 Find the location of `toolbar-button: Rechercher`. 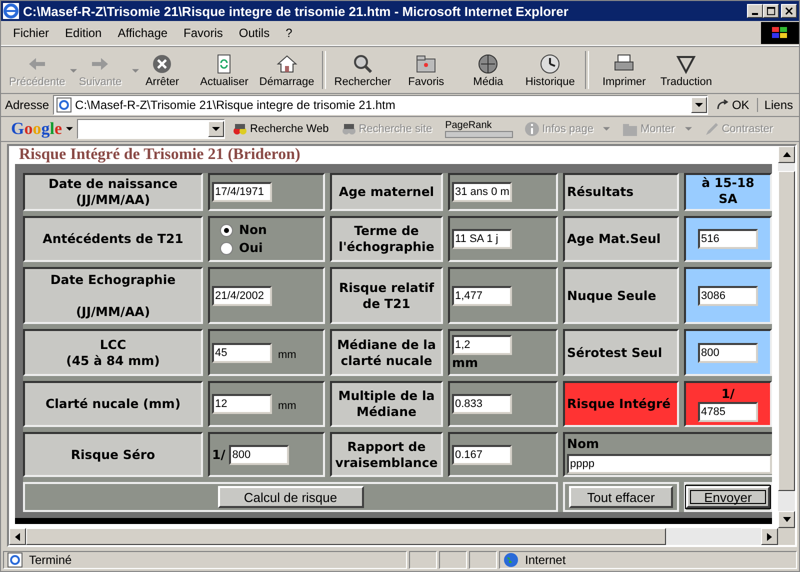

toolbar-button: Rechercher is located at coordinates (363, 70).